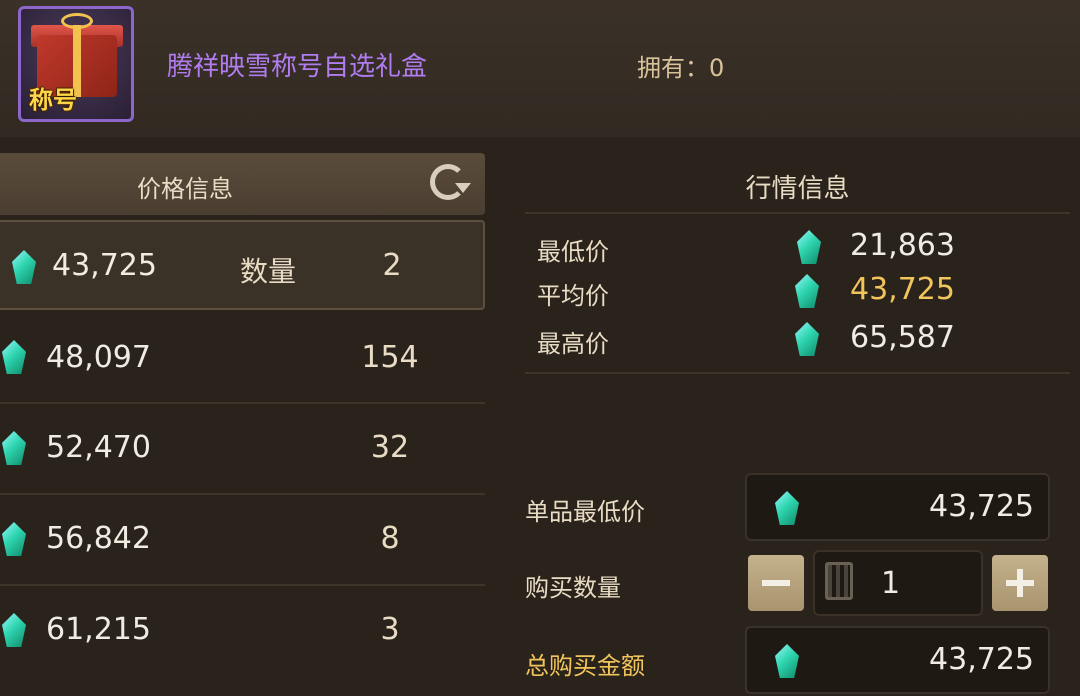 Image resolution: width=1080 pixels, height=696 pixels. I want to click on total-amount-box: 43,725, so click(897, 660).